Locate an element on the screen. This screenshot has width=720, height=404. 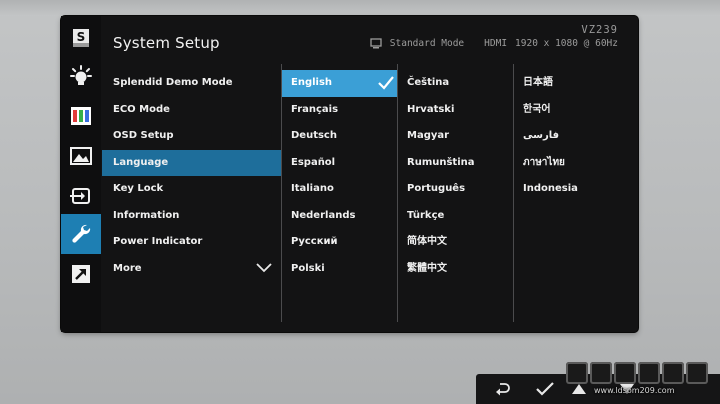
language-option: Deutsch is located at coordinates (339, 136).